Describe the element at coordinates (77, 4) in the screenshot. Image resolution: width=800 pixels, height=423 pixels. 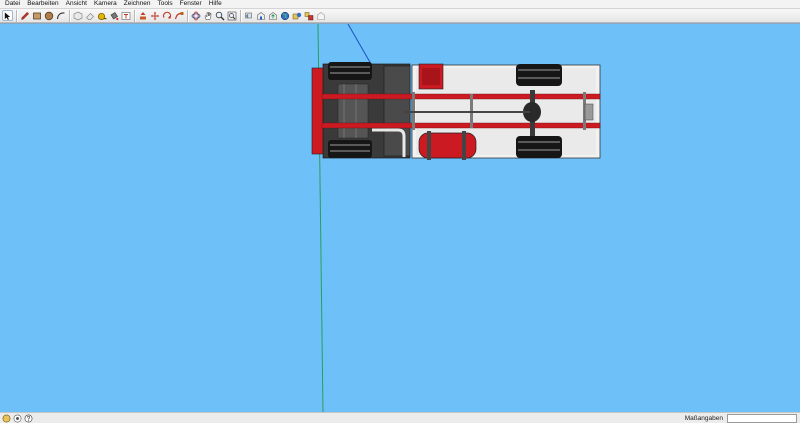
I see `menu-ansicht: Ansicht` at that location.